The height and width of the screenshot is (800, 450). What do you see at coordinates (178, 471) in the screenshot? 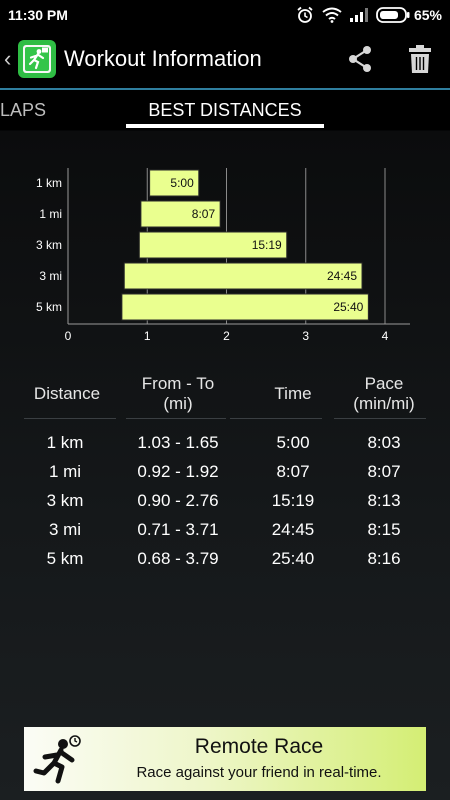
I see `cell-from-to: 0.92 - 1.92` at bounding box center [178, 471].